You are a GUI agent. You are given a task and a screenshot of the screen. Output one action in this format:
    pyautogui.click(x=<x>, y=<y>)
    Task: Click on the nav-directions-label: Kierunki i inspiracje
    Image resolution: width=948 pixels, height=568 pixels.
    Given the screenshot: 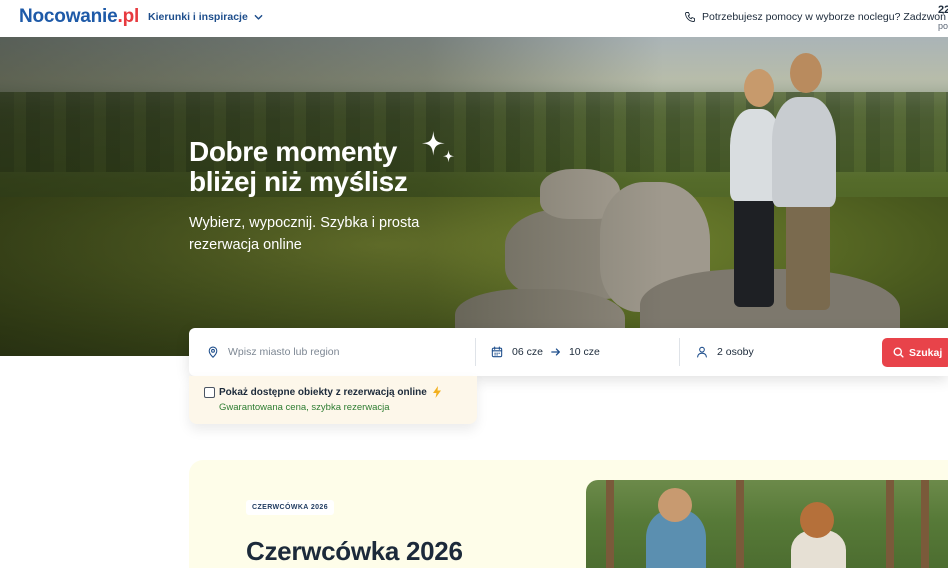 What is the action you would take?
    pyautogui.click(x=198, y=17)
    